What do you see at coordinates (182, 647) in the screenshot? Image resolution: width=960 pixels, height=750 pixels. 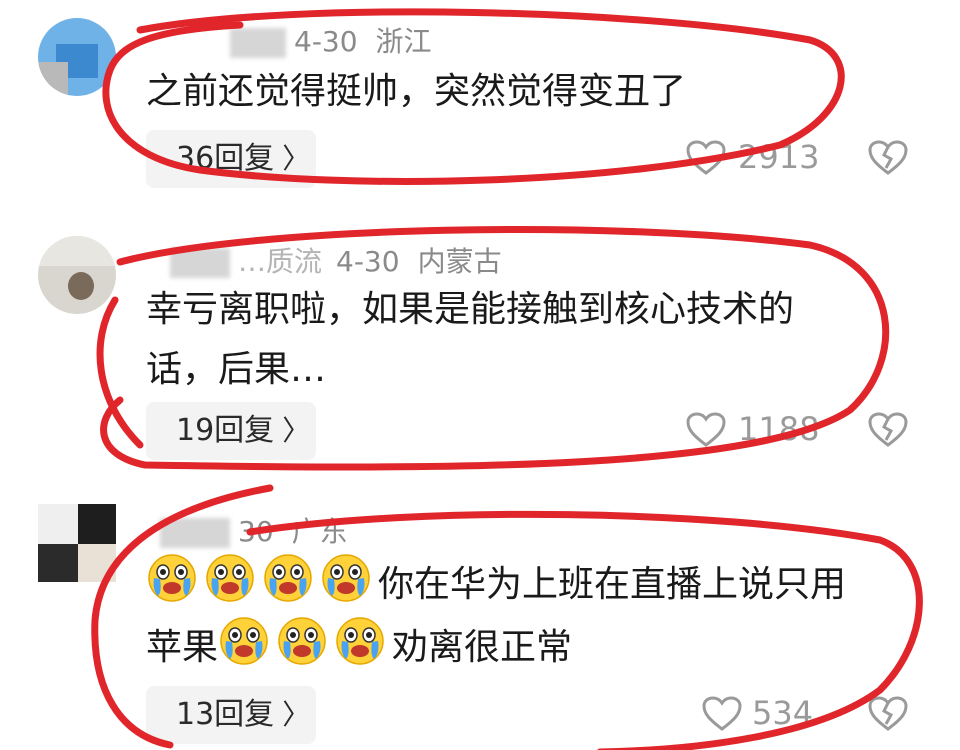 I see `comment-text-segment: 苹果` at bounding box center [182, 647].